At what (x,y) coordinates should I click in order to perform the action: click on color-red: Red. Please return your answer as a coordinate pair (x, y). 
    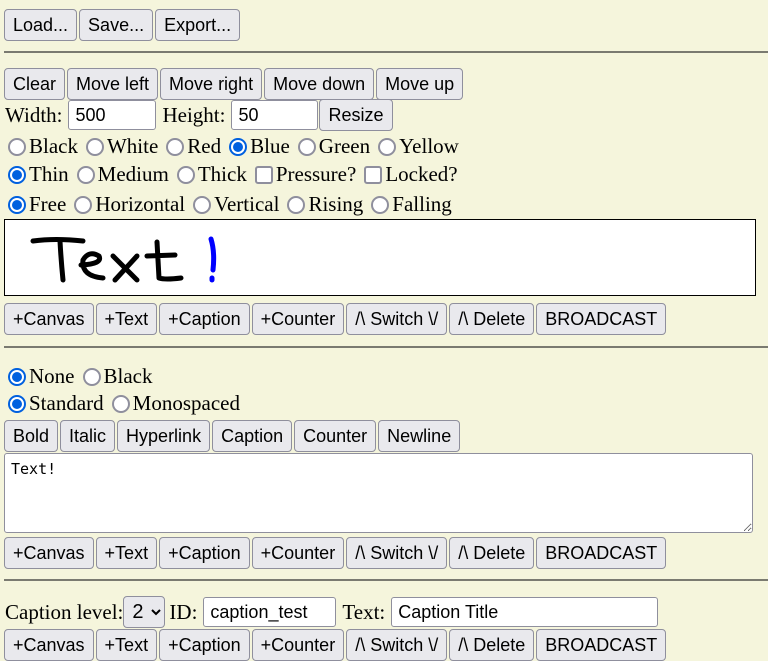
    Looking at the image, I should click on (191, 146).